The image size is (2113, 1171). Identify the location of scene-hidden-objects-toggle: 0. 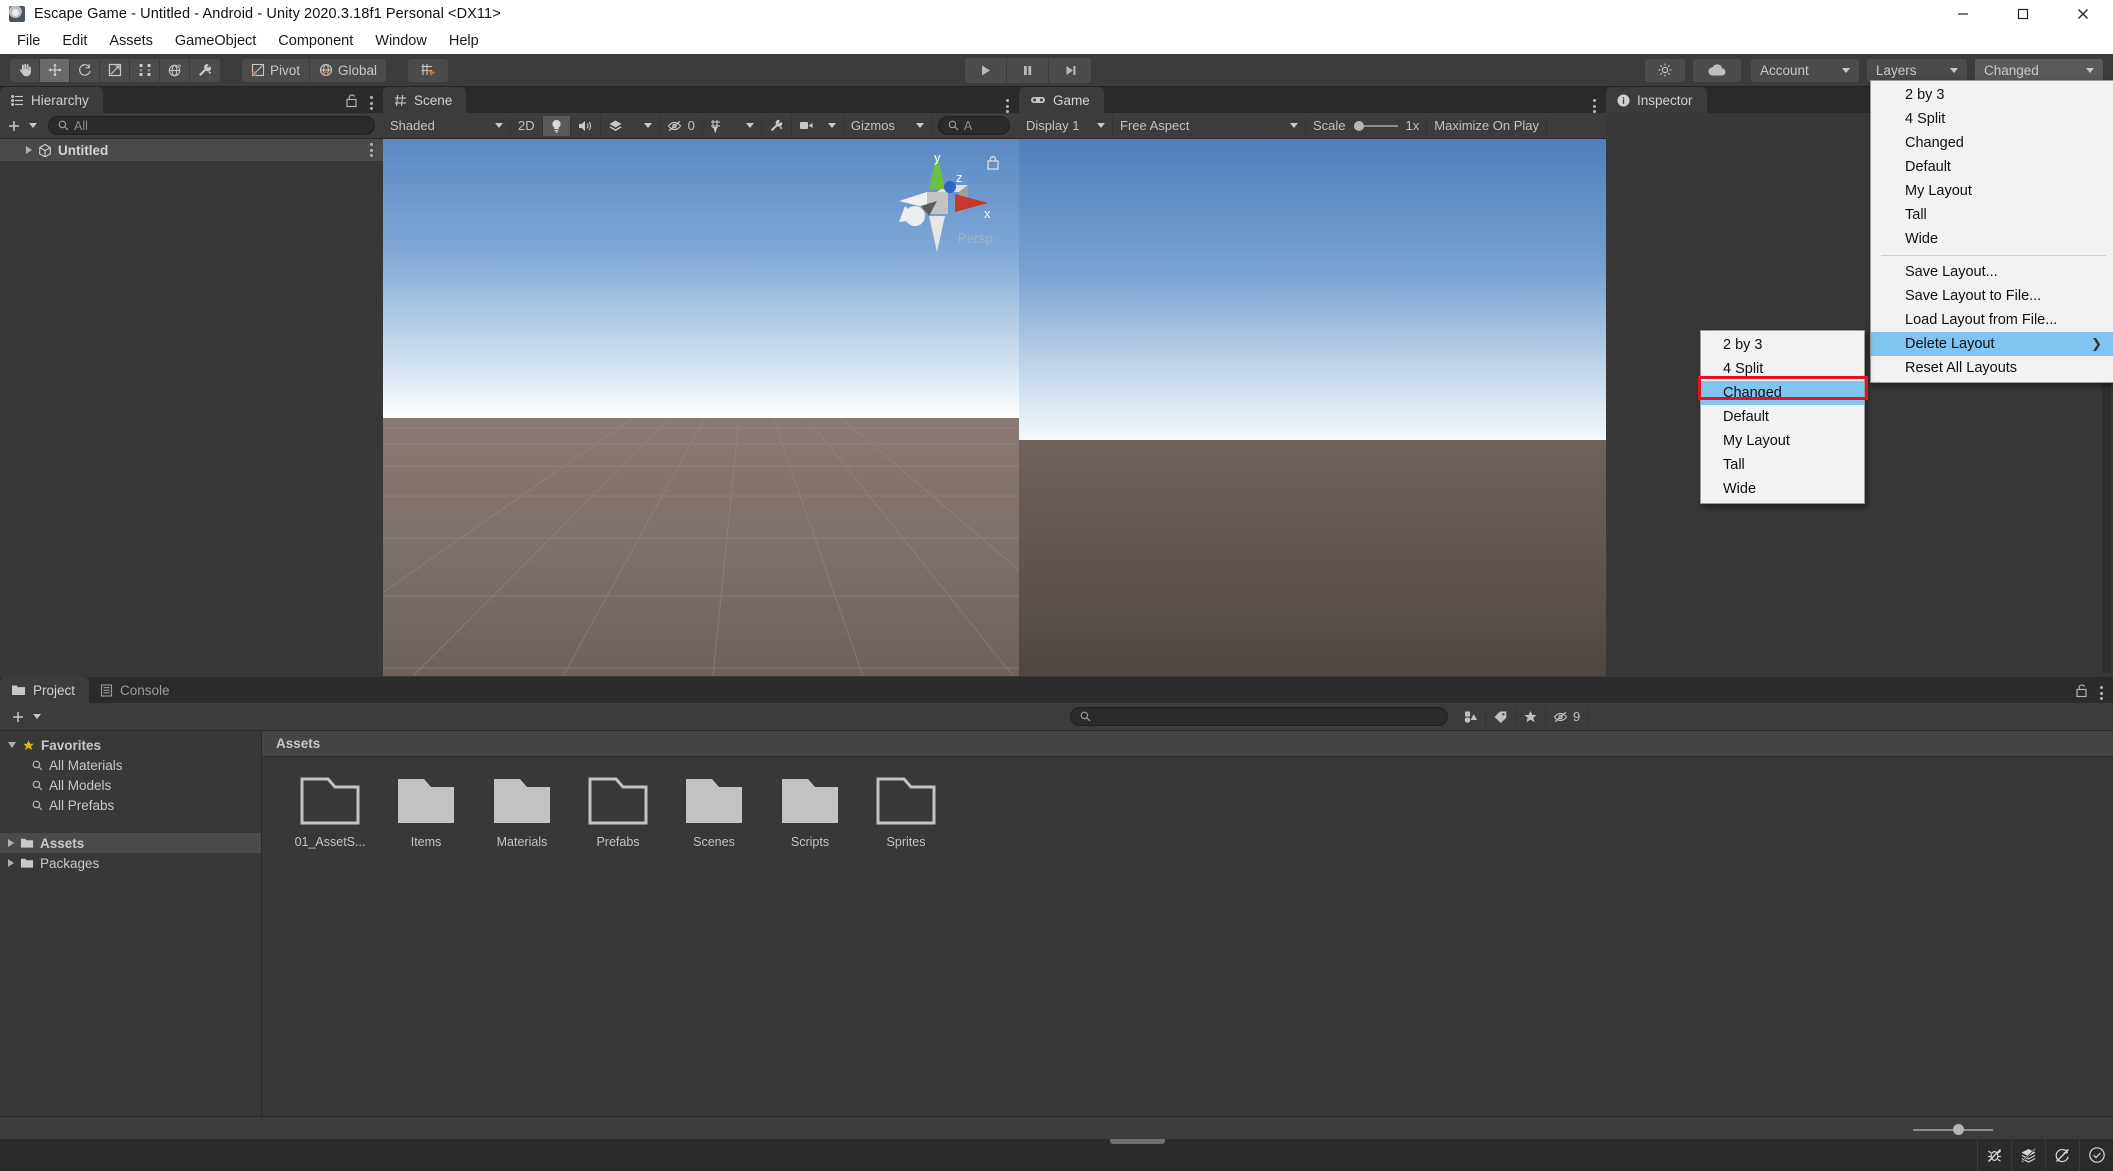
(681, 125).